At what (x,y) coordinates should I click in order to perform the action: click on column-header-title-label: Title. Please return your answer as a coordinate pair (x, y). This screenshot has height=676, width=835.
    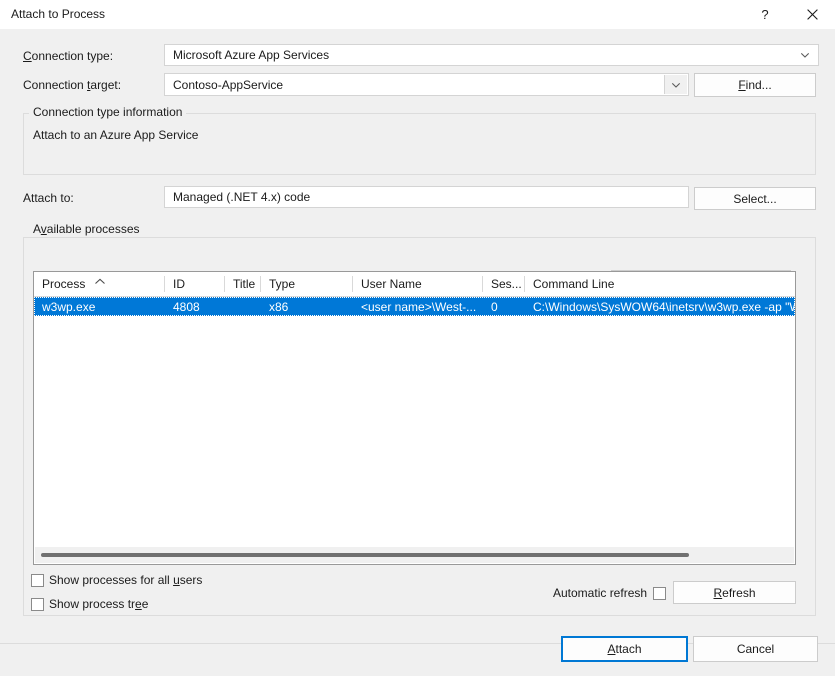
    Looking at the image, I should click on (244, 284).